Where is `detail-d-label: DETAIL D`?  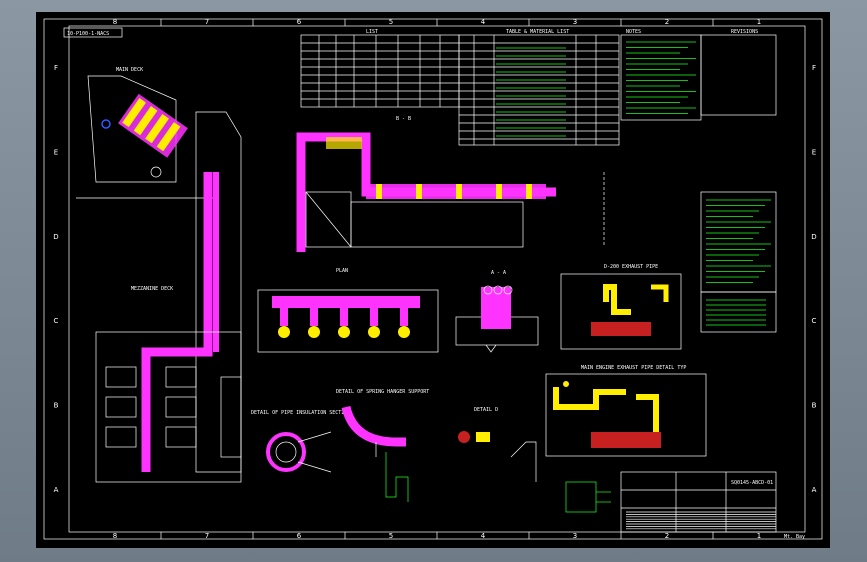 detail-d-label: DETAIL D is located at coordinates (486, 410).